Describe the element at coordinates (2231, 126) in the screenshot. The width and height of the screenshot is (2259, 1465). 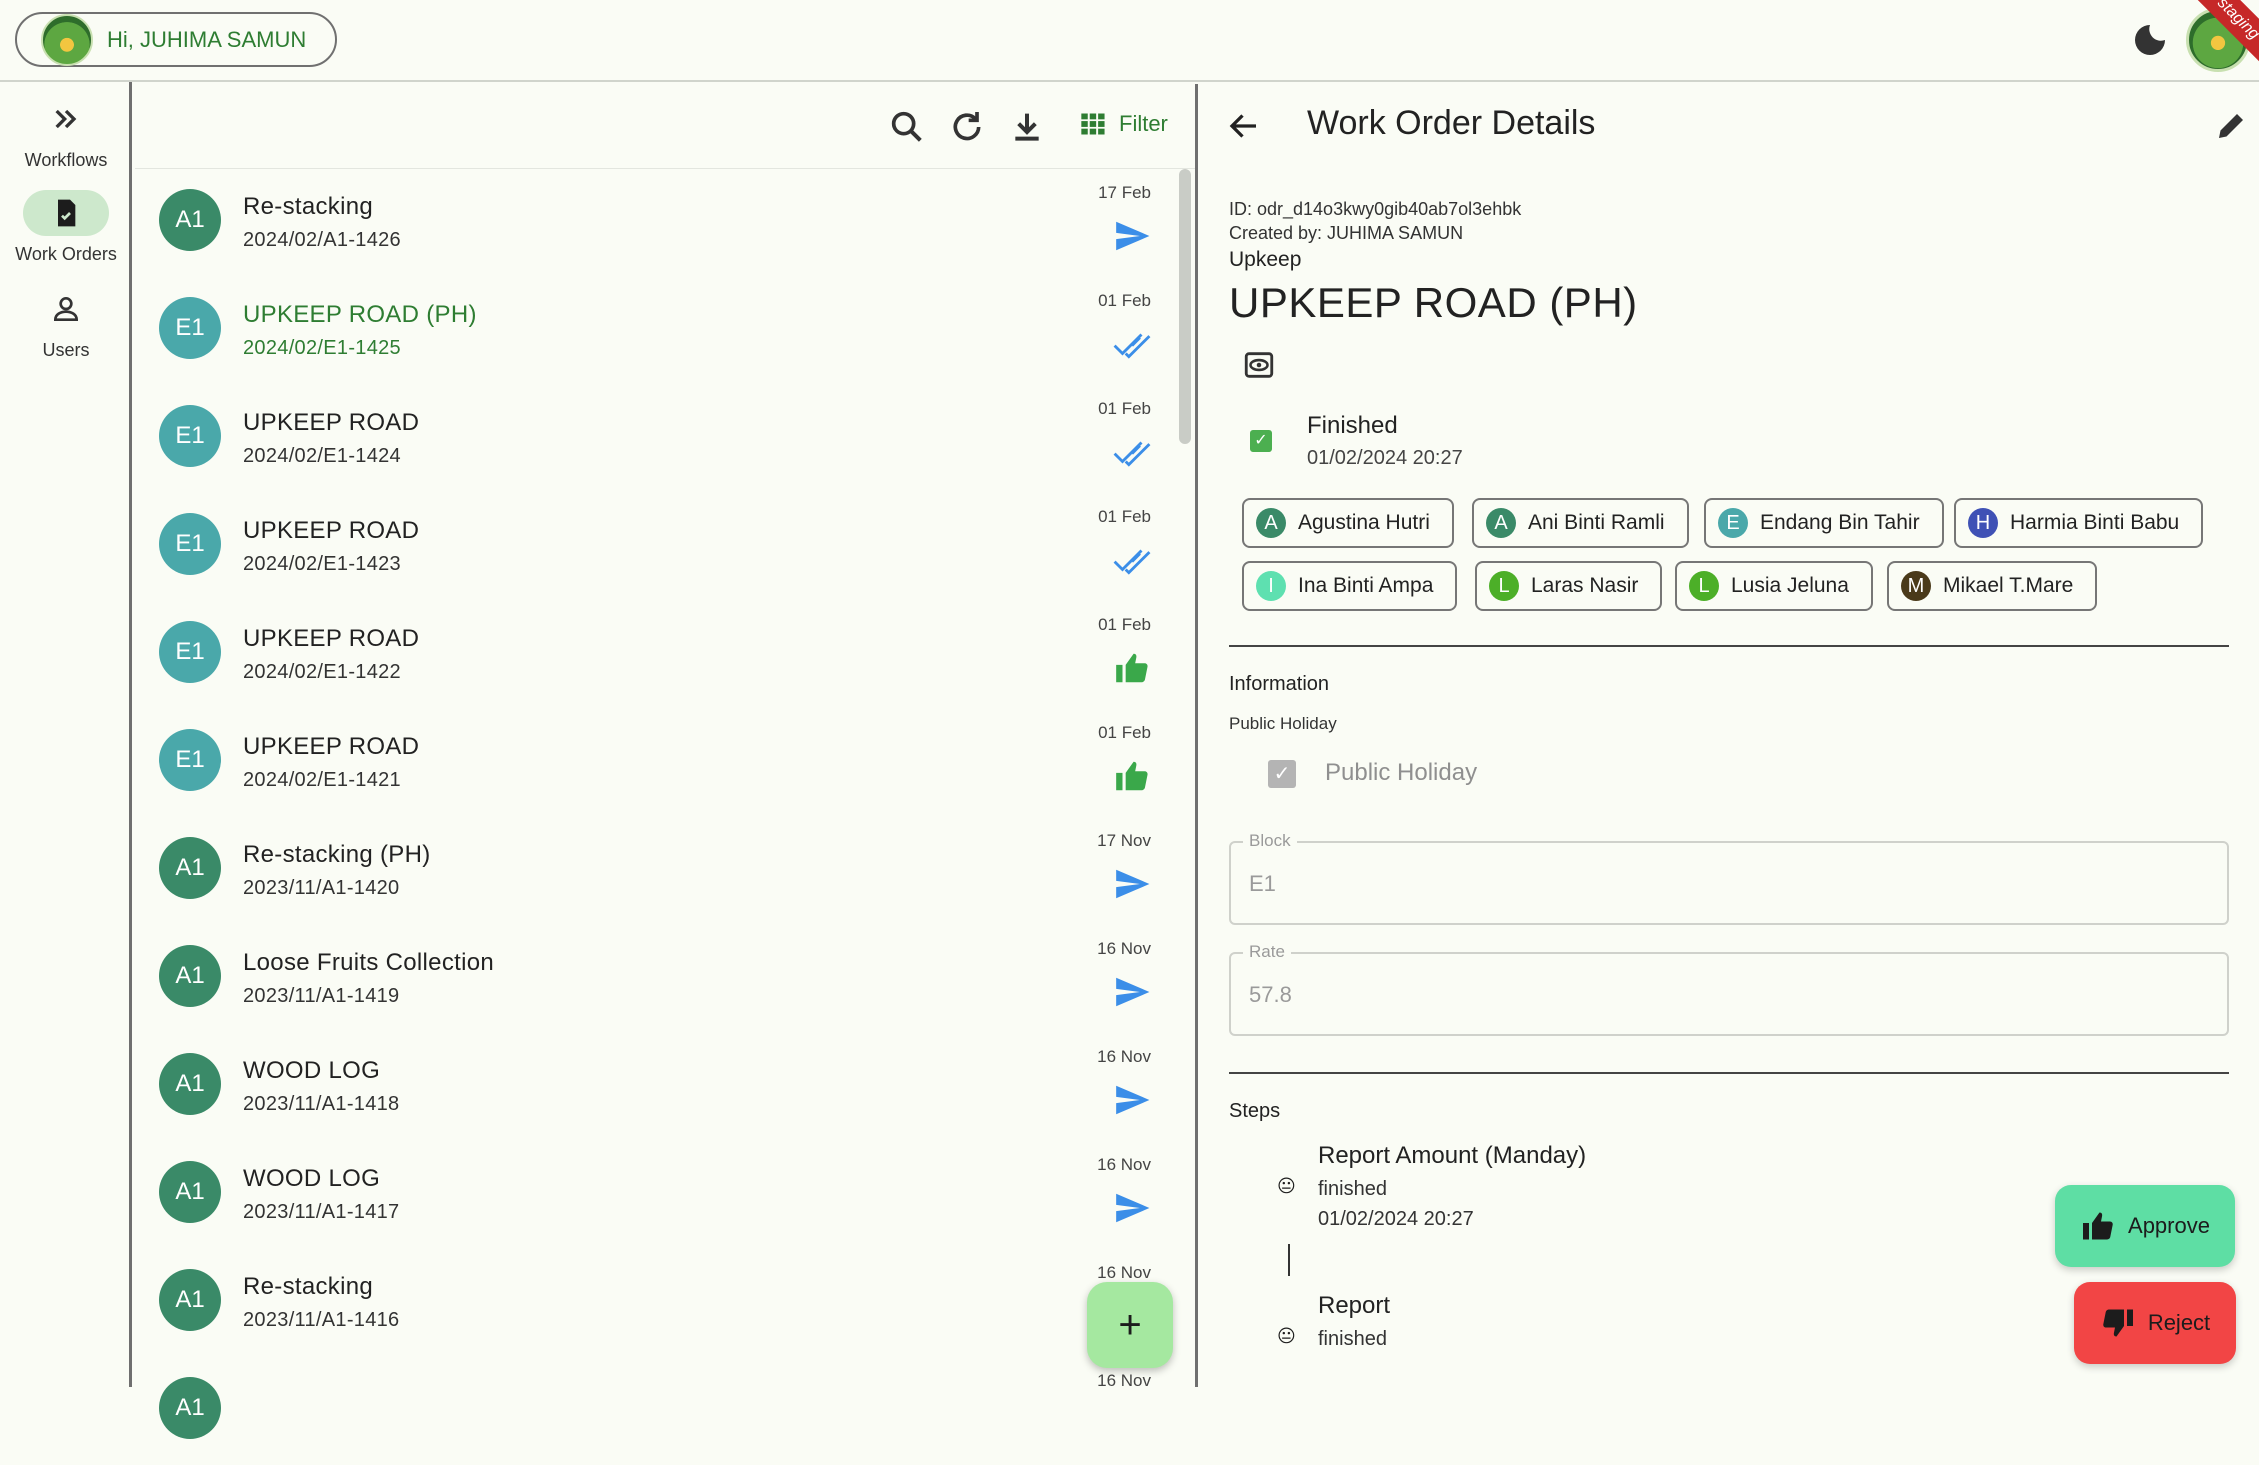
I see `edit-pencil-icon` at that location.